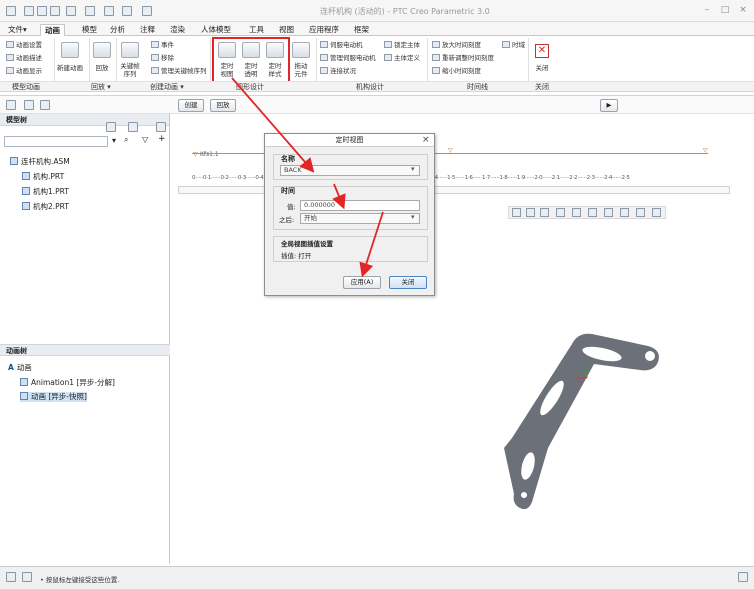  Describe the element at coordinates (29, 105) in the screenshot. I see `folder-icon` at that location.